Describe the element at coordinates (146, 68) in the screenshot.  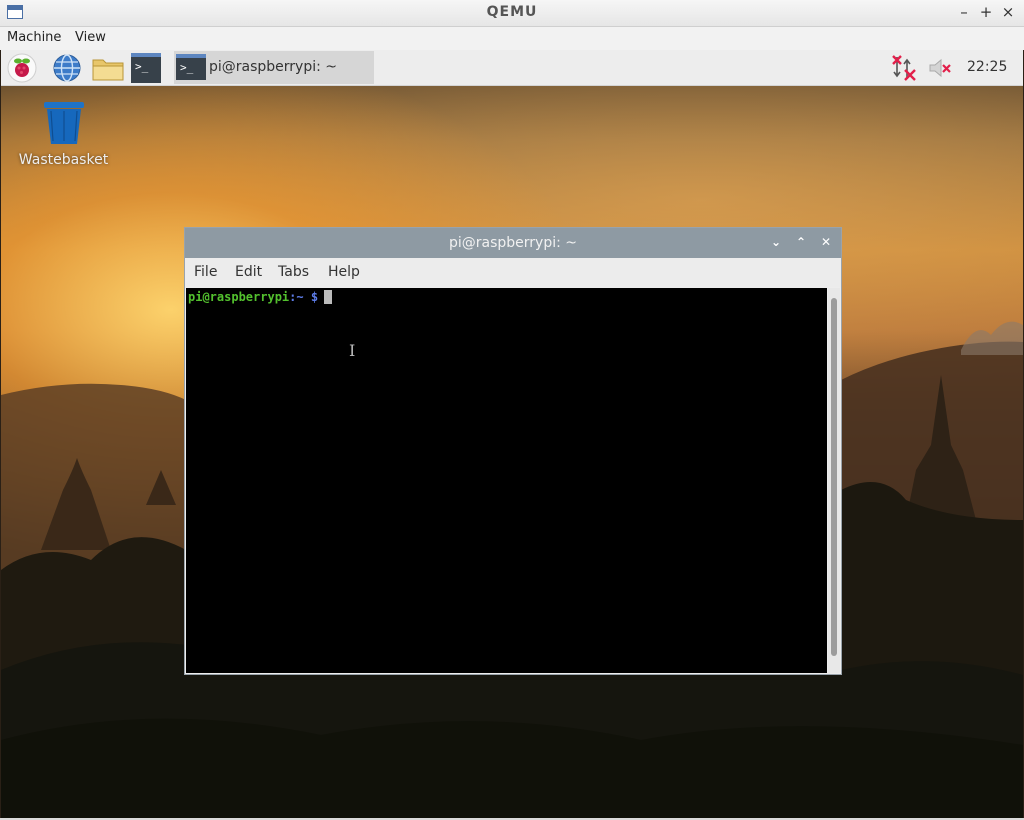
I see `terminal-icon: >_` at that location.